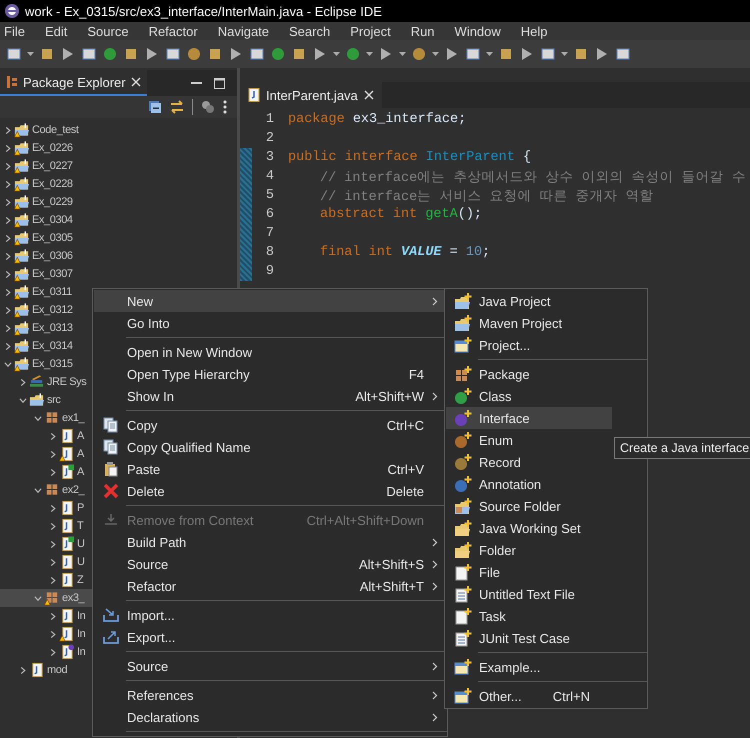 Image resolution: width=750 pixels, height=738 pixels. What do you see at coordinates (410, 157) in the screenshot?
I see `code-line: public interface InterParent {` at bounding box center [410, 157].